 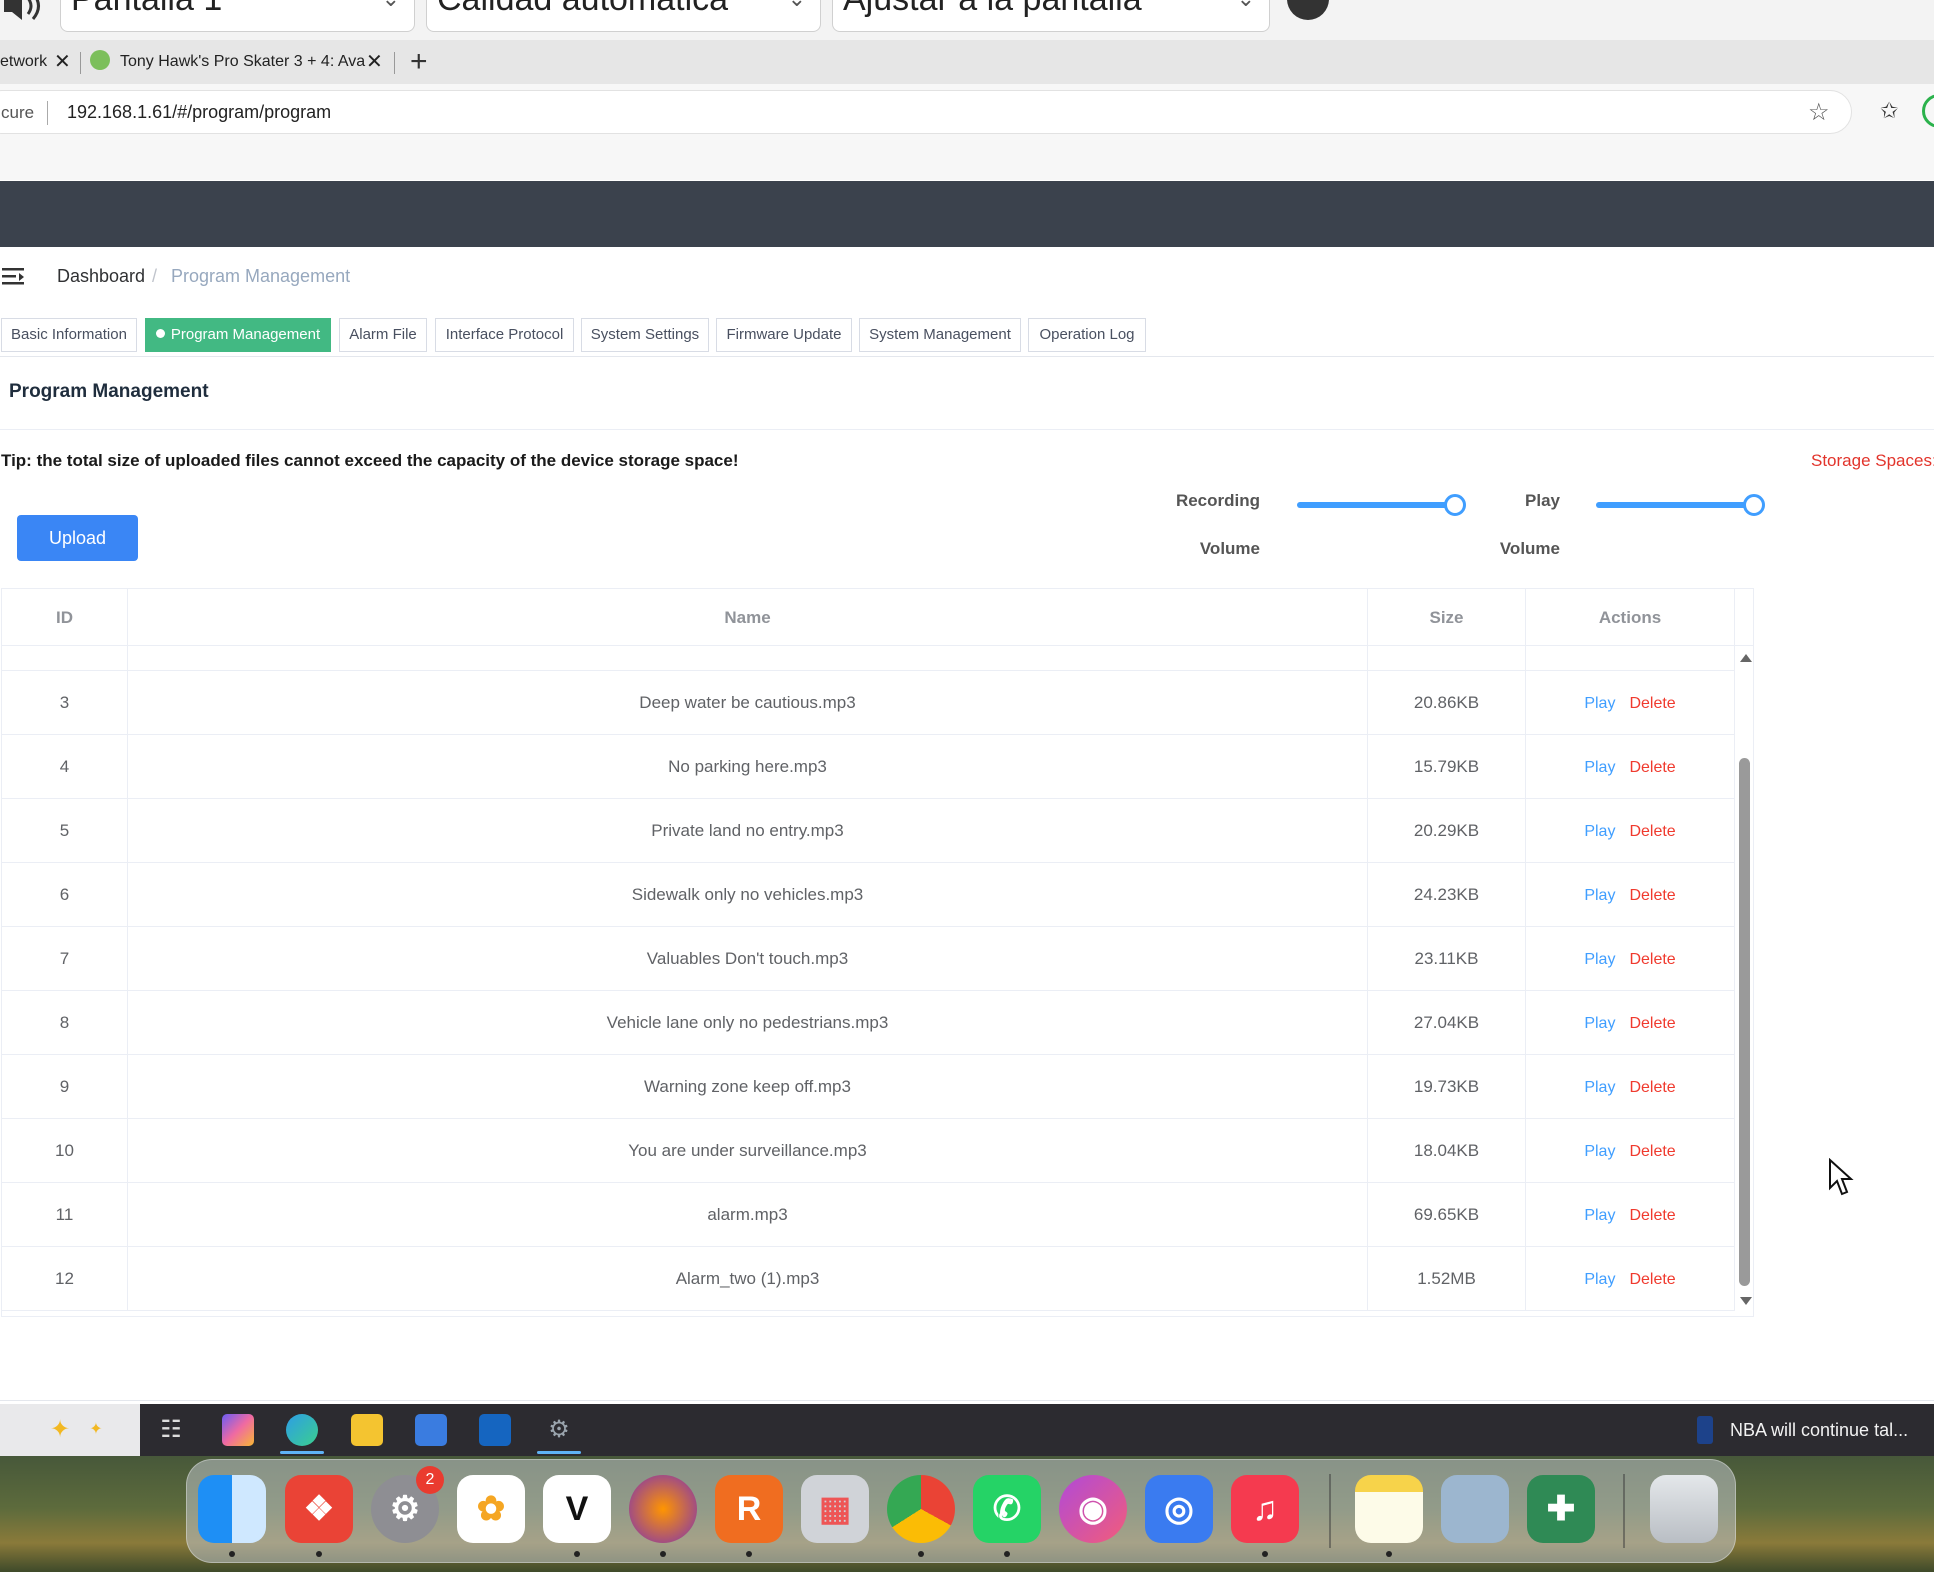 I want to click on notes-icon, so click(x=1389, y=1509).